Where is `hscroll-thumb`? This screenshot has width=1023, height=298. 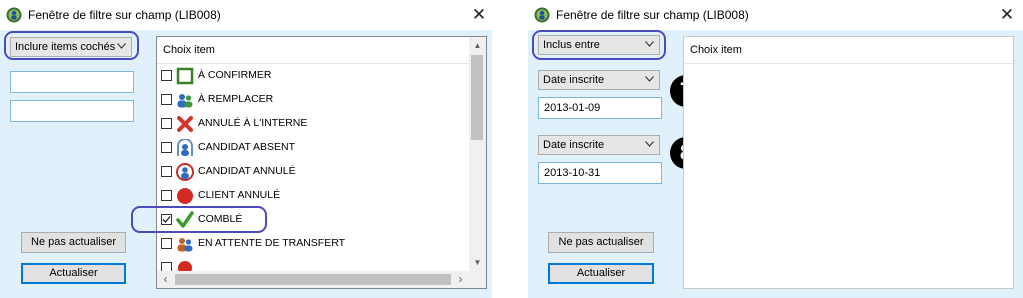
hscroll-thumb is located at coordinates (313, 279).